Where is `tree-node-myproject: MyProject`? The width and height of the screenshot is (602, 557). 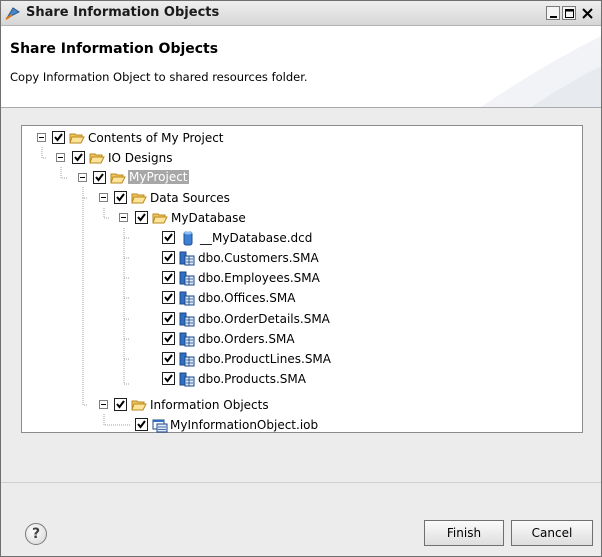
tree-node-myproject: MyProject is located at coordinates (222, 178).